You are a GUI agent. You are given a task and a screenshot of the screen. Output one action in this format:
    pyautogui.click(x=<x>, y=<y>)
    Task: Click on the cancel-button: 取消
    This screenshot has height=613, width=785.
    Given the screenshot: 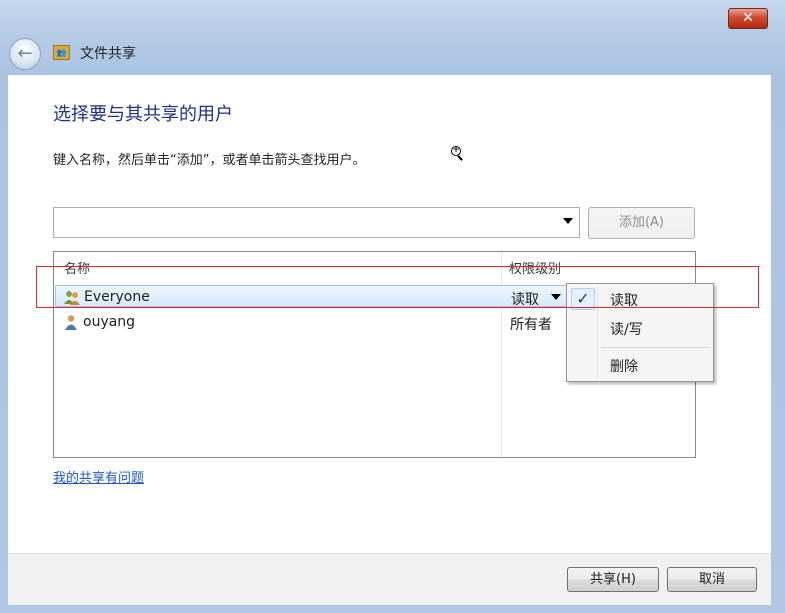 What is the action you would take?
    pyautogui.click(x=712, y=579)
    